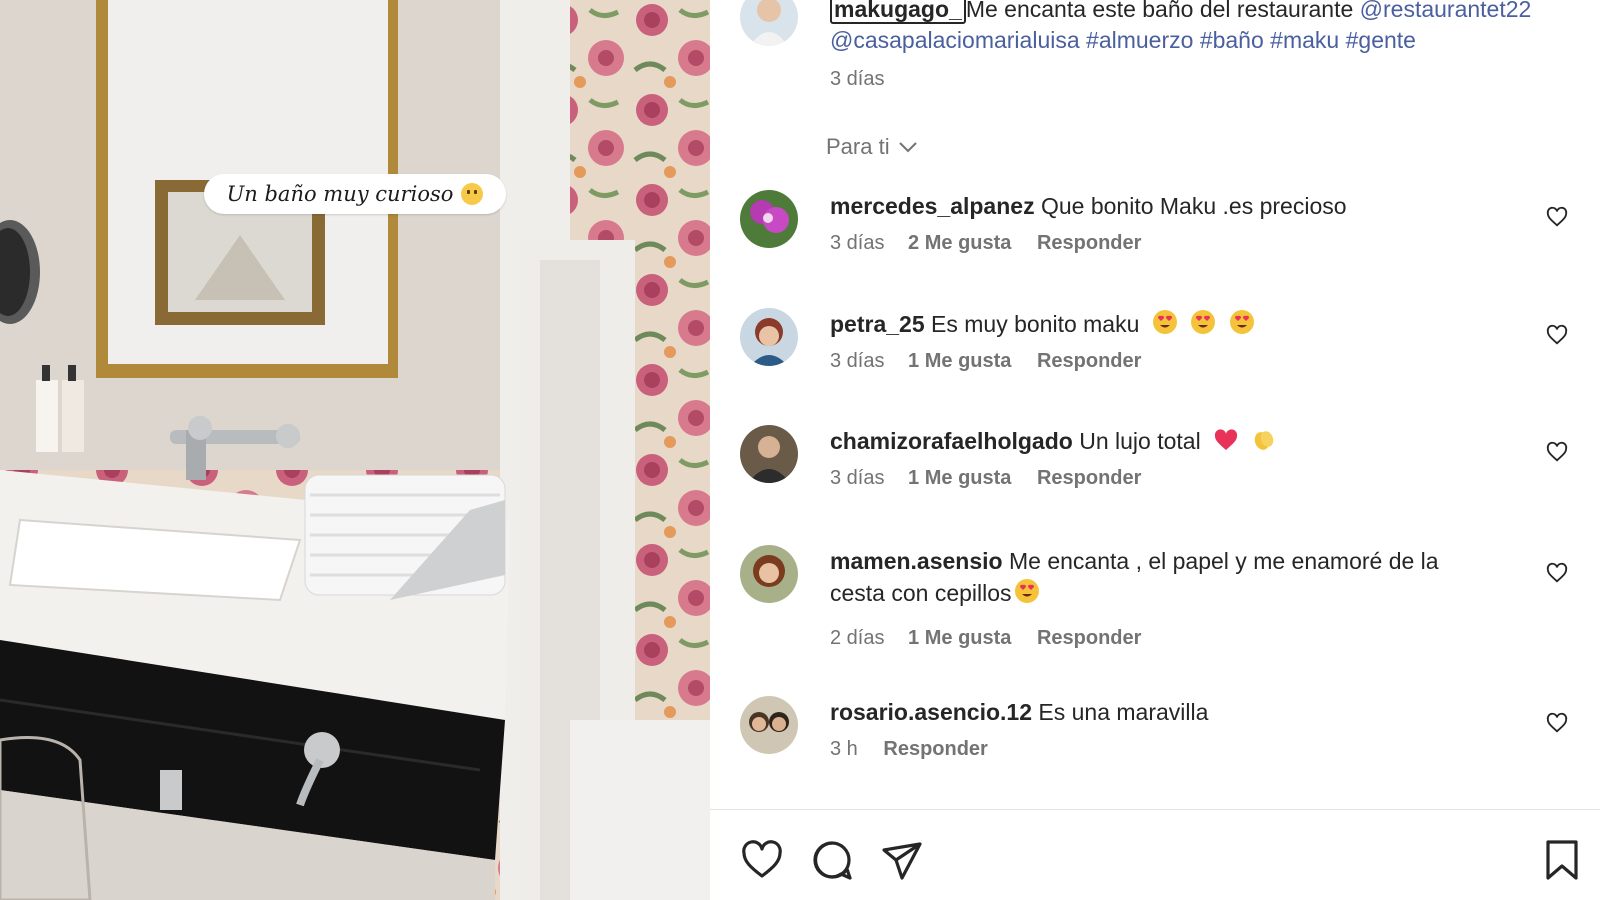 The height and width of the screenshot is (900, 1600). Describe the element at coordinates (857, 638) in the screenshot. I see `comment-time: 2 días` at that location.